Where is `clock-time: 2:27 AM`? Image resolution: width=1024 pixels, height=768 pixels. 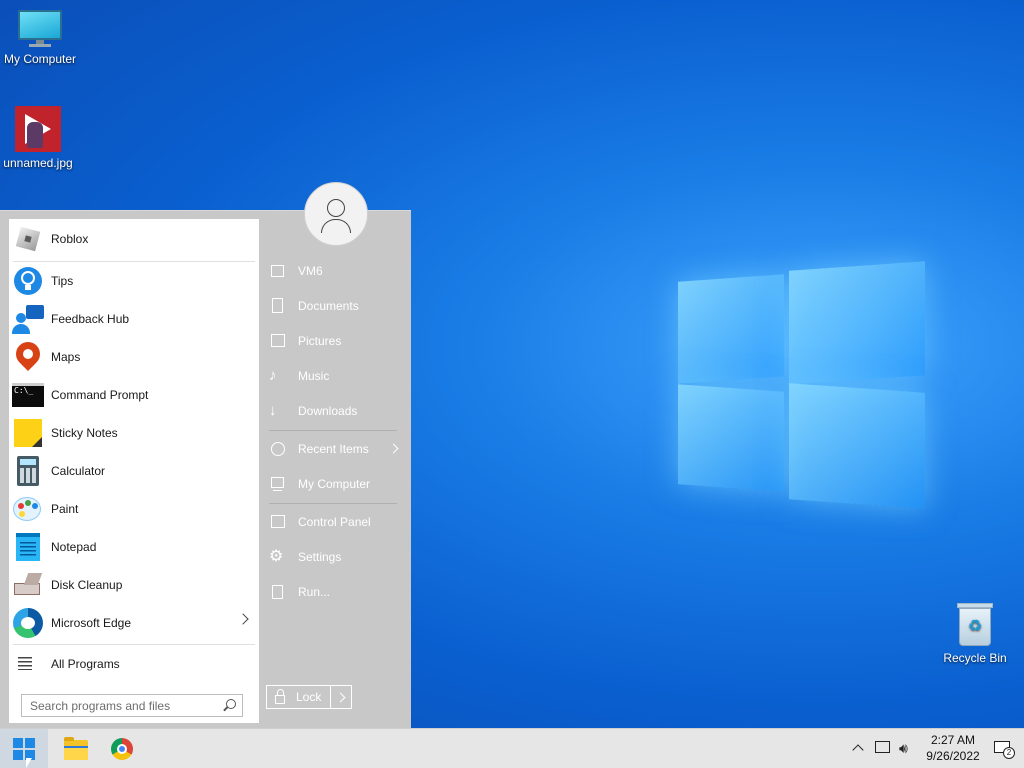
clock-time: 2:27 AM is located at coordinates (953, 740).